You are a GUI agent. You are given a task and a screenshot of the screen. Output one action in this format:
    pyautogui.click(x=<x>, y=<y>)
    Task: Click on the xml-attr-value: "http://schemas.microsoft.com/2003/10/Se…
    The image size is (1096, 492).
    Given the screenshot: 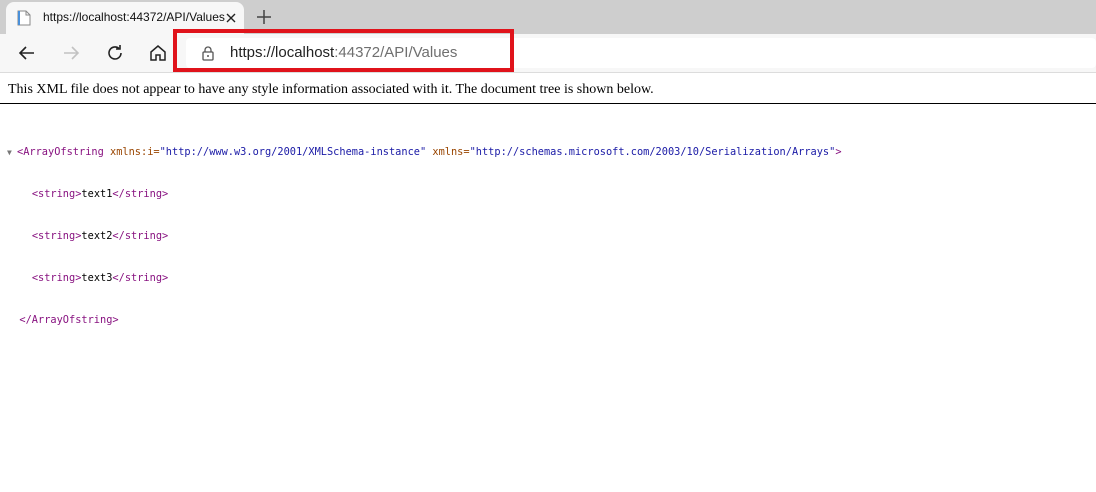 What is the action you would take?
    pyautogui.click(x=652, y=152)
    